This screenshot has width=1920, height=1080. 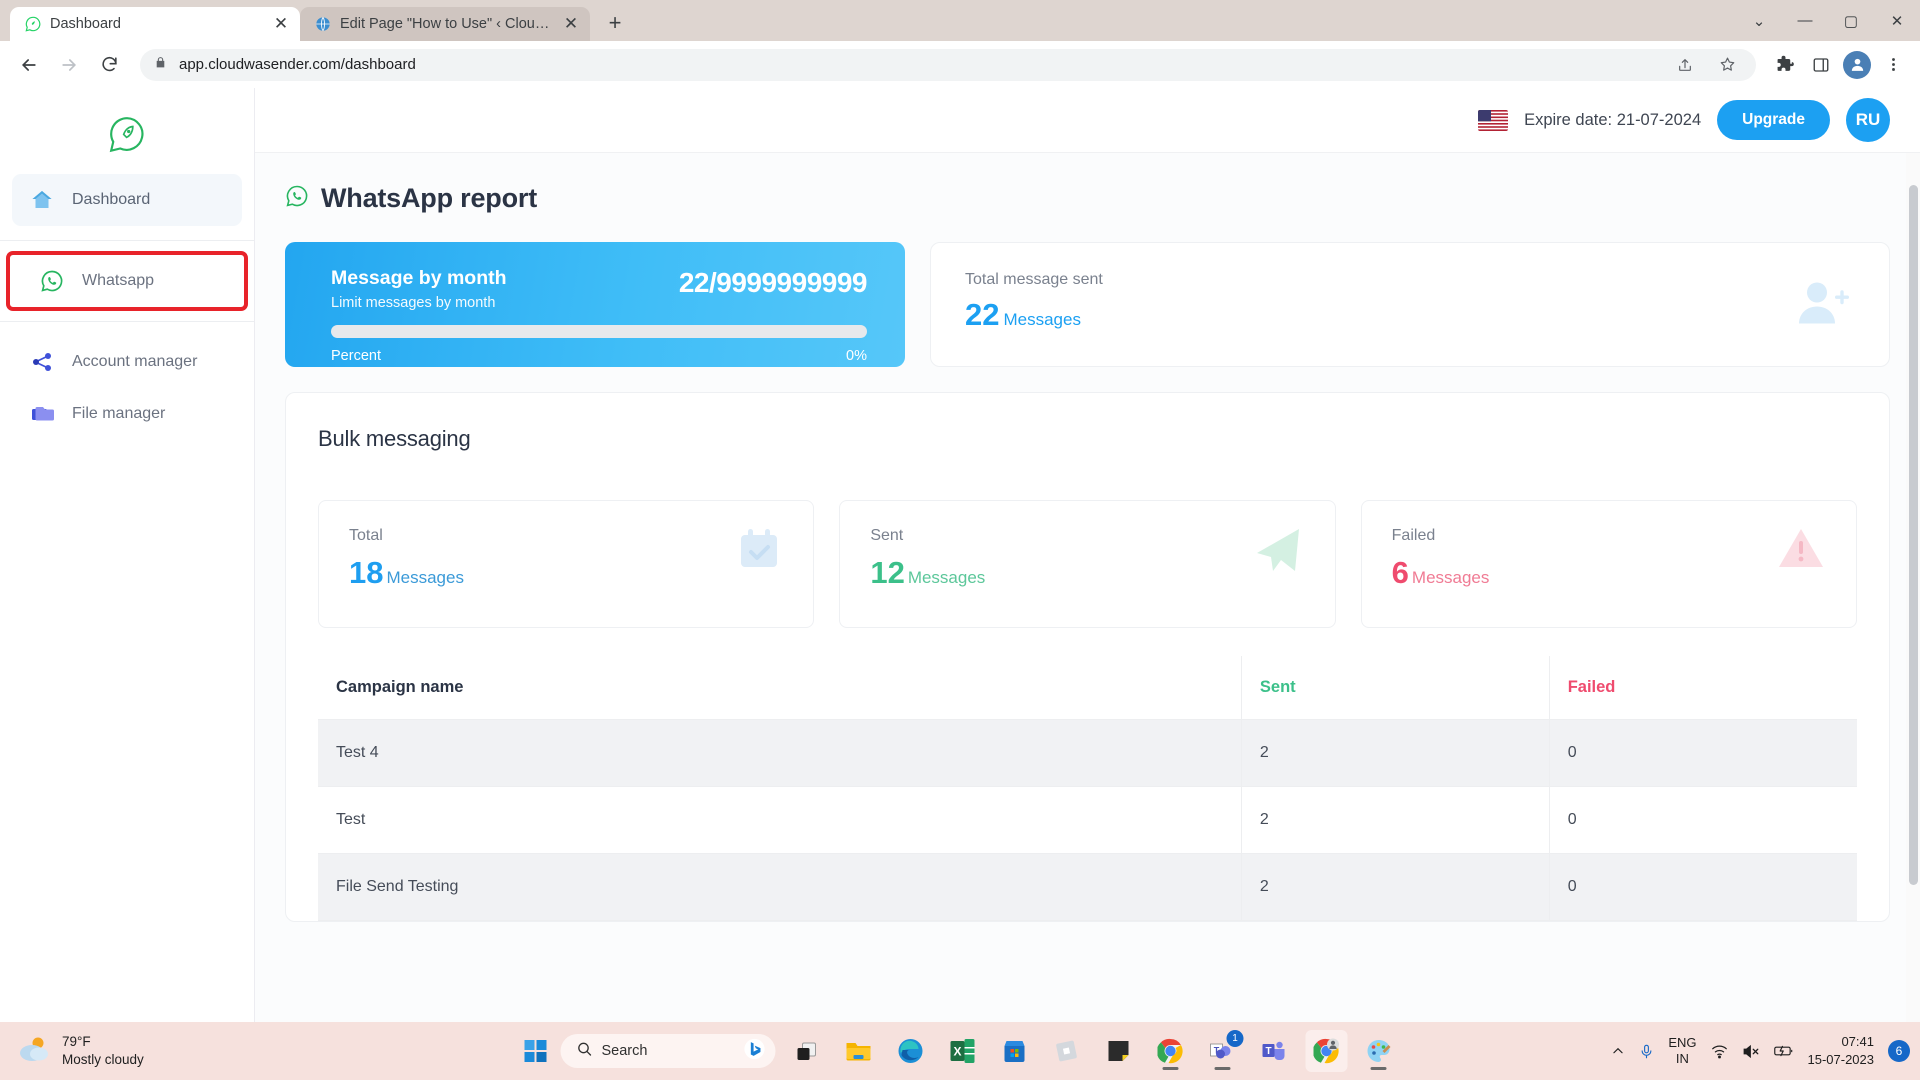 What do you see at coordinates (1171, 1051) in the screenshot?
I see `google-chrome-icon` at bounding box center [1171, 1051].